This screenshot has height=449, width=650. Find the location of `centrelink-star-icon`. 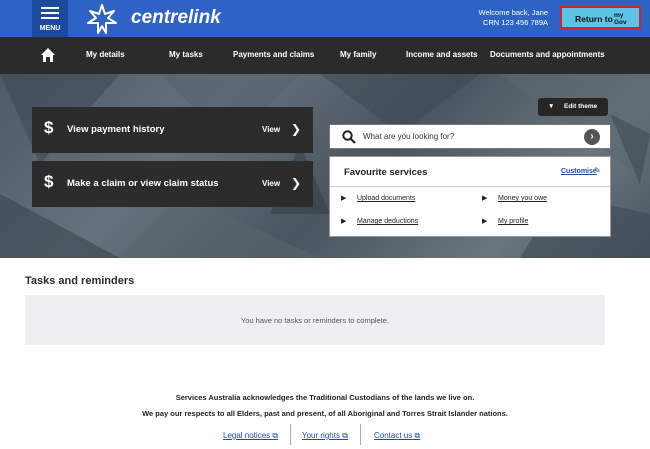

centrelink-star-icon is located at coordinates (102, 19).